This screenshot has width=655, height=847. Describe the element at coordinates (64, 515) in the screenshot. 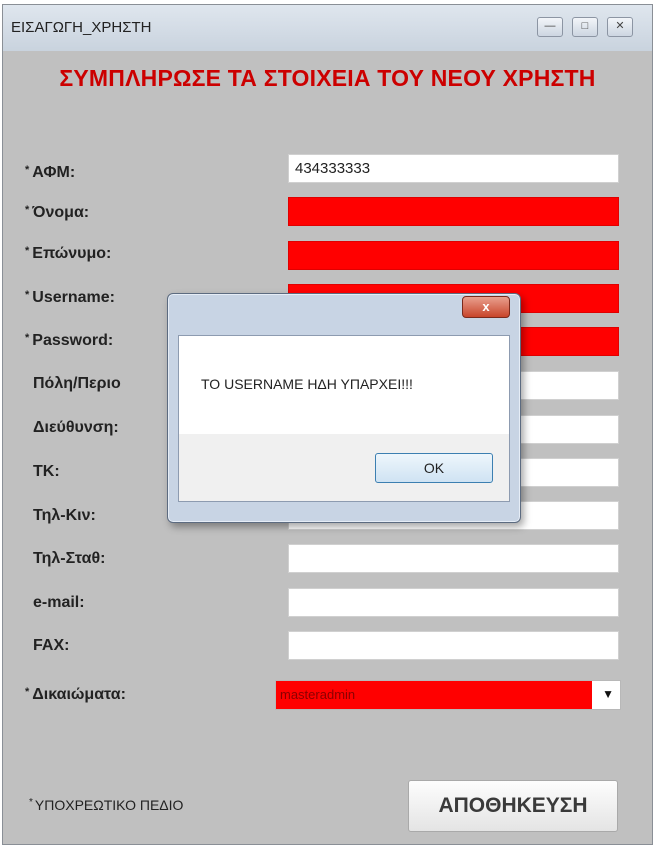

I see `label-til-kin: Τηλ-Κιν:` at that location.